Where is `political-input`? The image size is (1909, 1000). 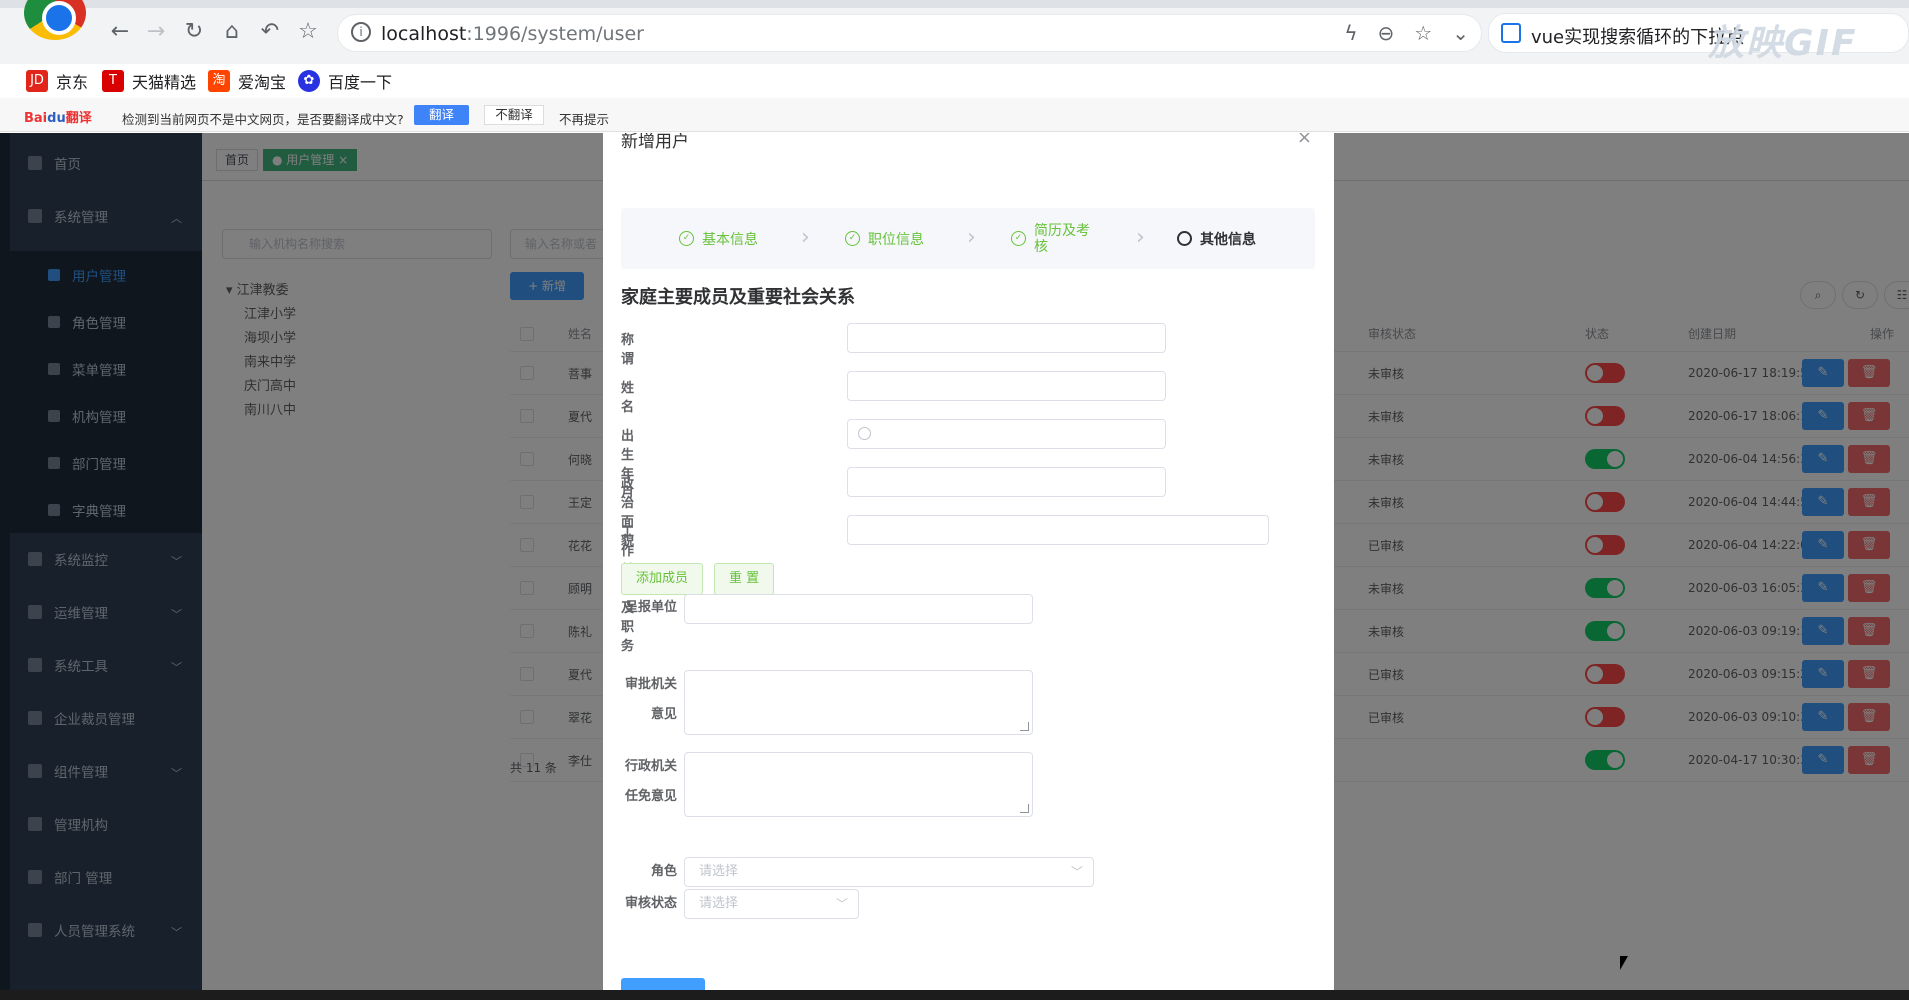
political-input is located at coordinates (1006, 482).